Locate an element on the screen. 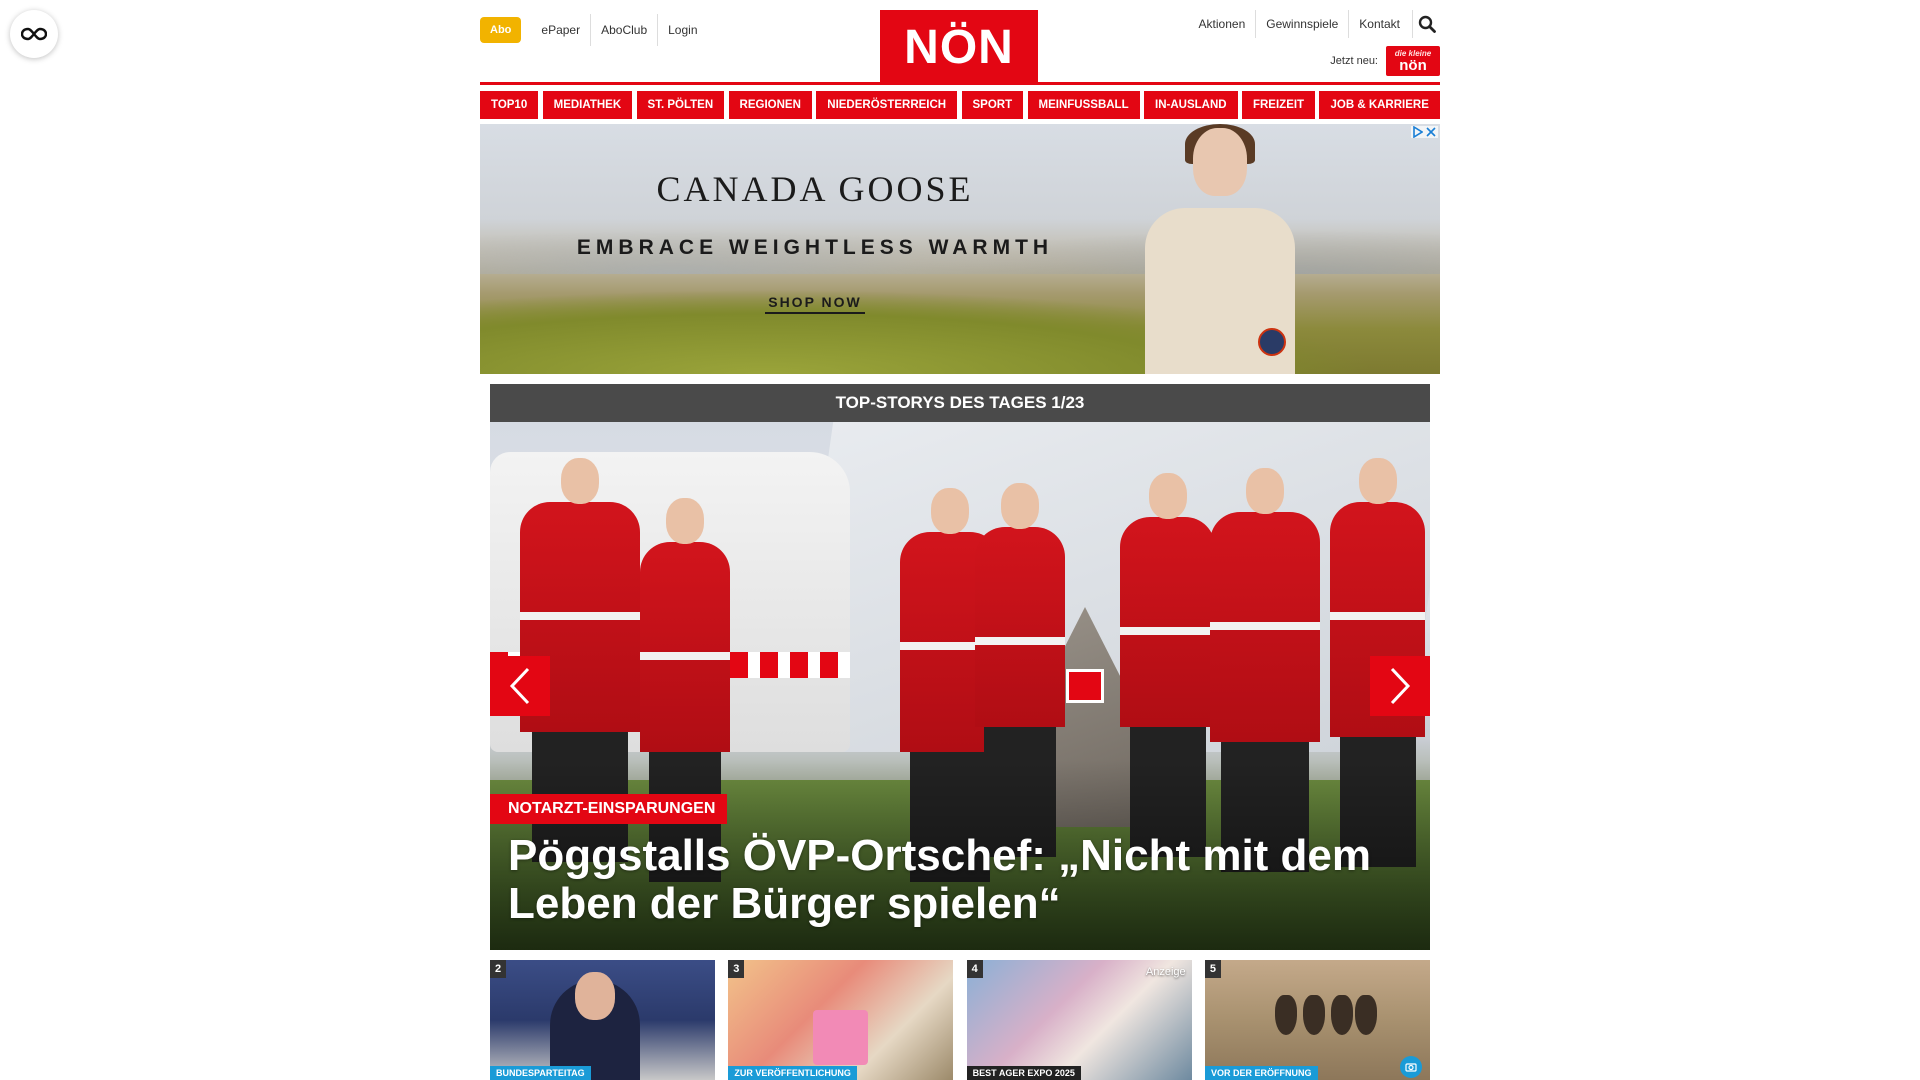 The image size is (1920, 1080). slider-prev-button is located at coordinates (520, 686).